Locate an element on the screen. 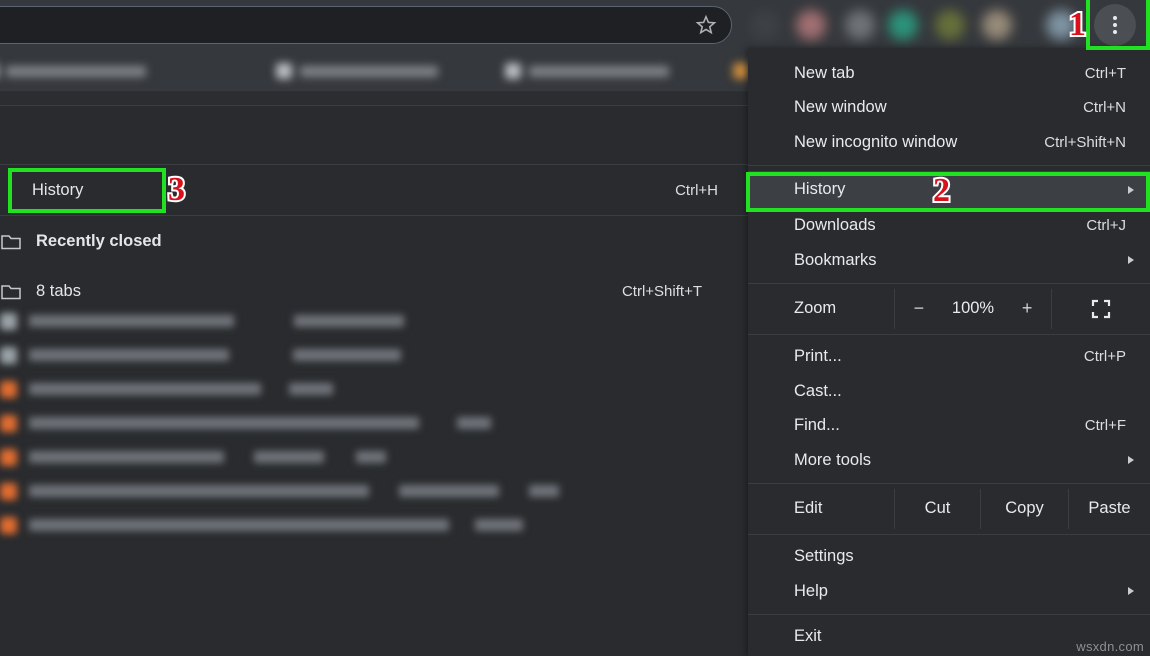 The height and width of the screenshot is (656, 1150). menu-item-accel: Ctrl+N is located at coordinates (1104, 108).